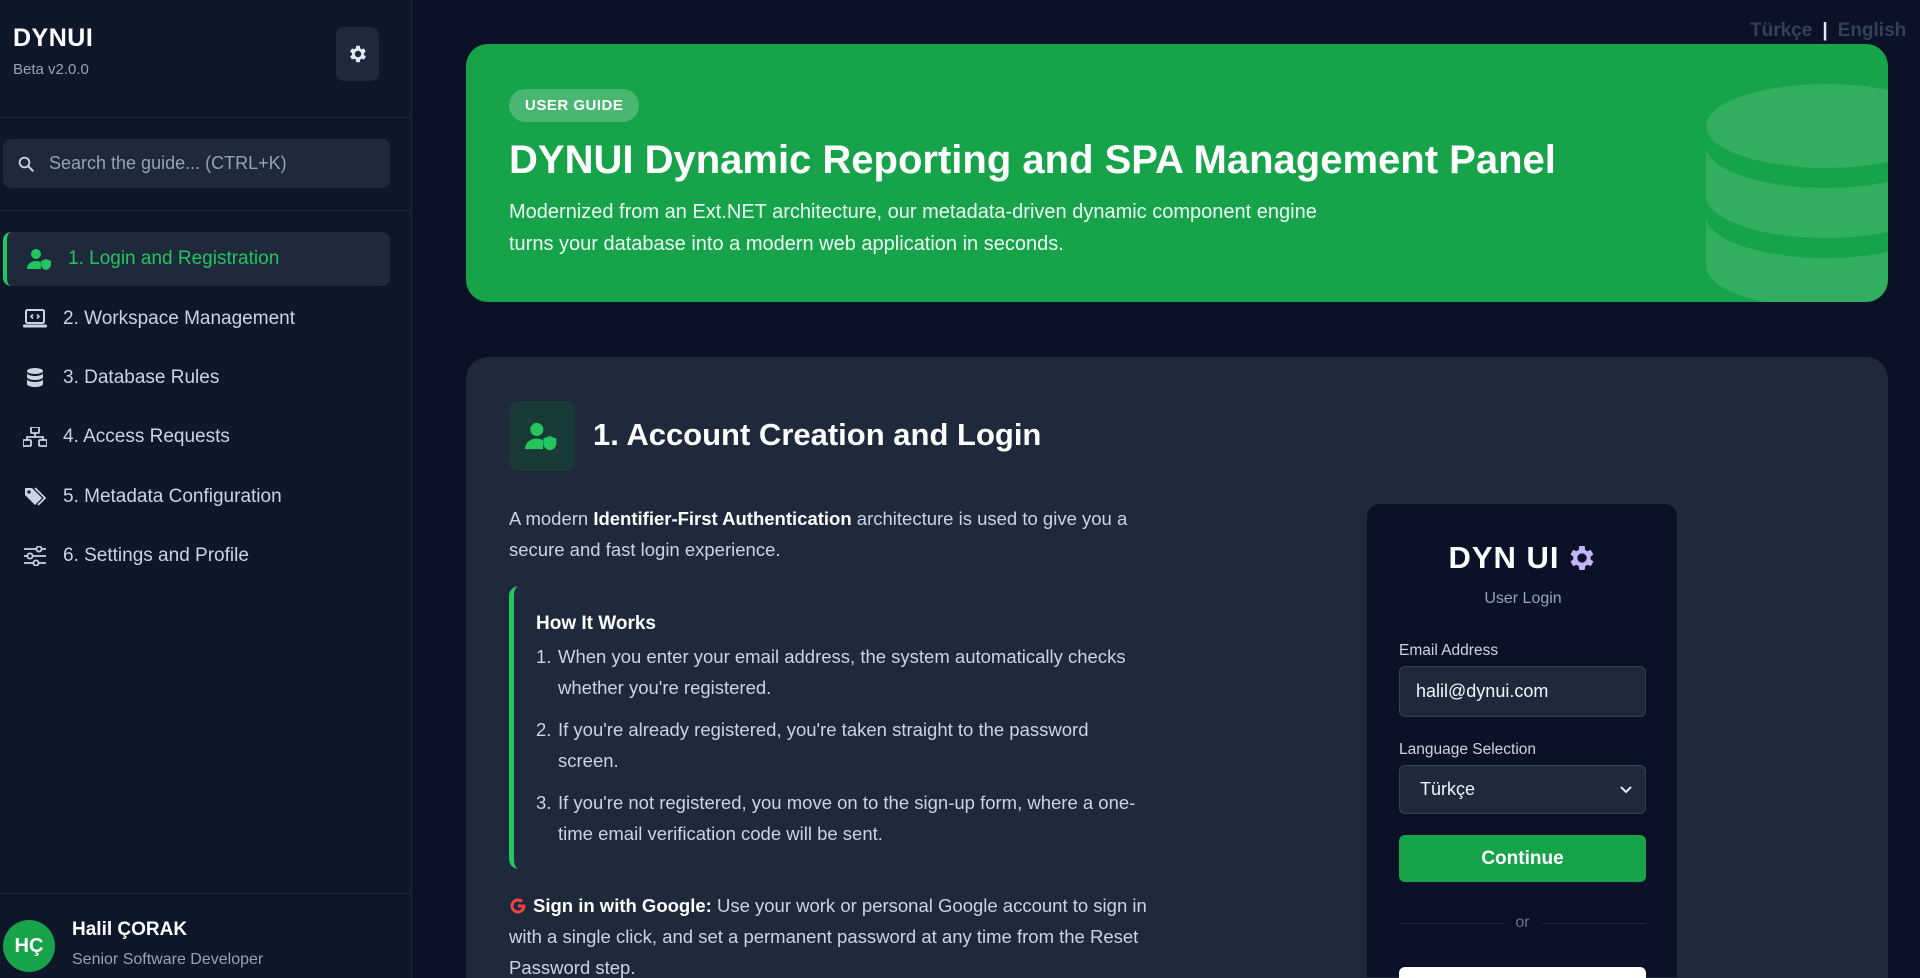 This screenshot has height=978, width=1920. Describe the element at coordinates (544, 802) in the screenshot. I see `step-number: 3.` at that location.